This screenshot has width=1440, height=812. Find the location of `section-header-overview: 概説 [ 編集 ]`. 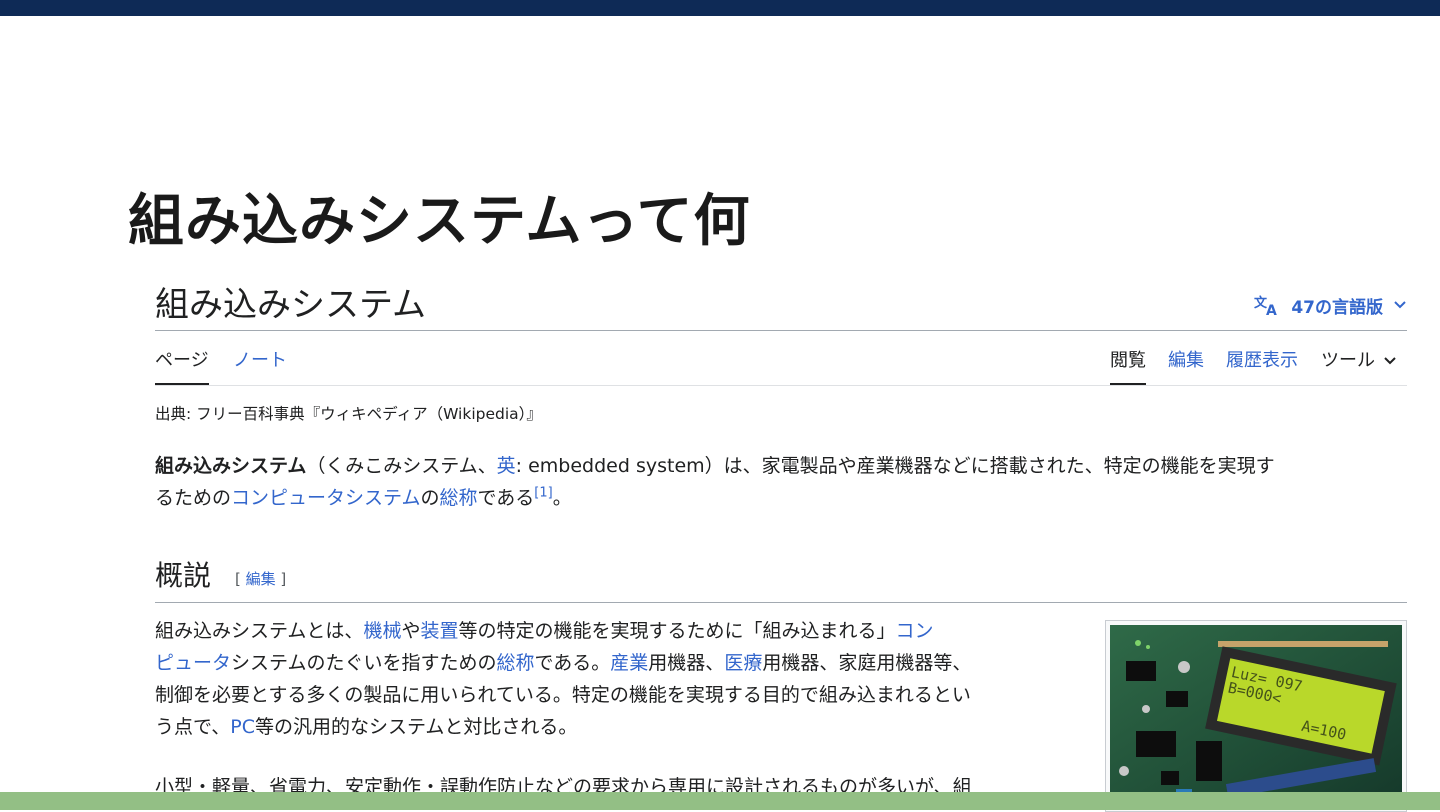

section-header-overview: 概説 [ 編集 ] is located at coordinates (781, 580).